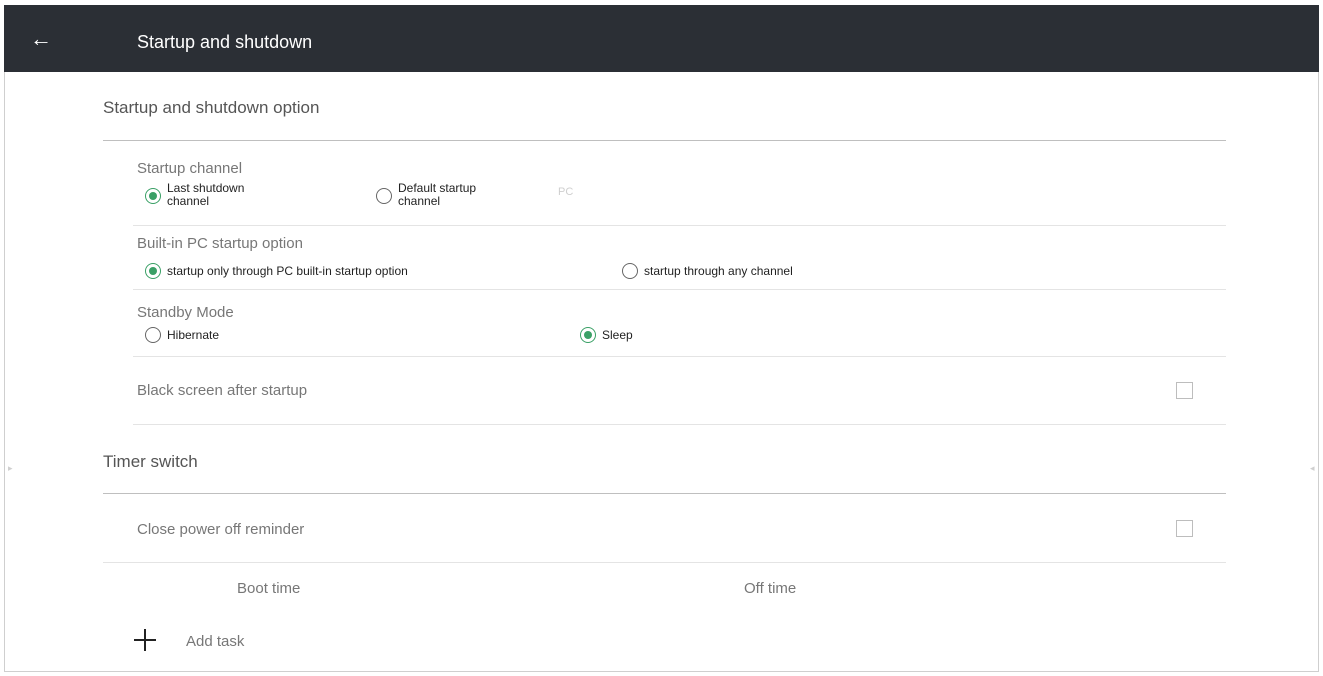  Describe the element at coordinates (185, 312) in the screenshot. I see `standby-mode-label: Standby Mode` at that location.